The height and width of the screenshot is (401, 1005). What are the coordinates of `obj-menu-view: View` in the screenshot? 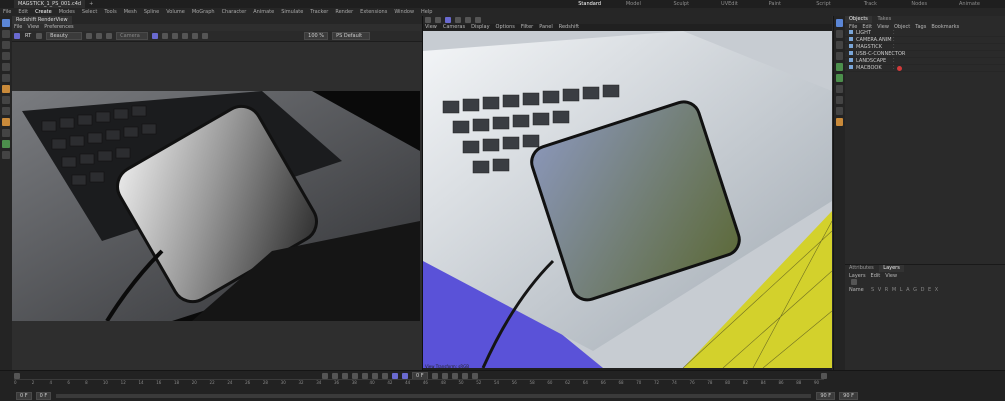 It's located at (883, 27).